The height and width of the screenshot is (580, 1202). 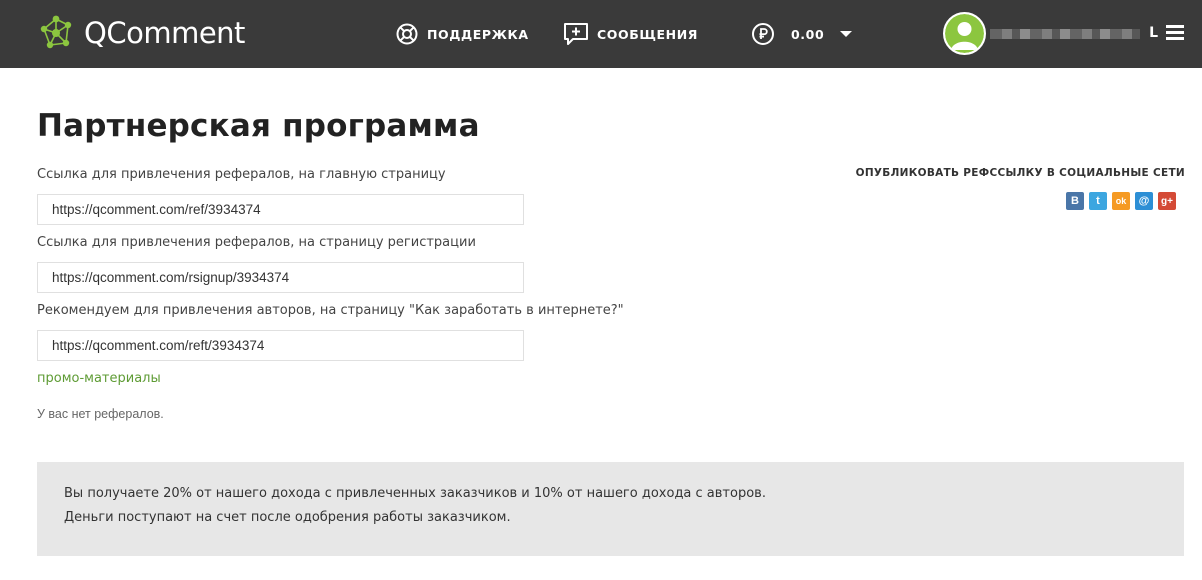 I want to click on username-text: L, so click(x=1153, y=33).